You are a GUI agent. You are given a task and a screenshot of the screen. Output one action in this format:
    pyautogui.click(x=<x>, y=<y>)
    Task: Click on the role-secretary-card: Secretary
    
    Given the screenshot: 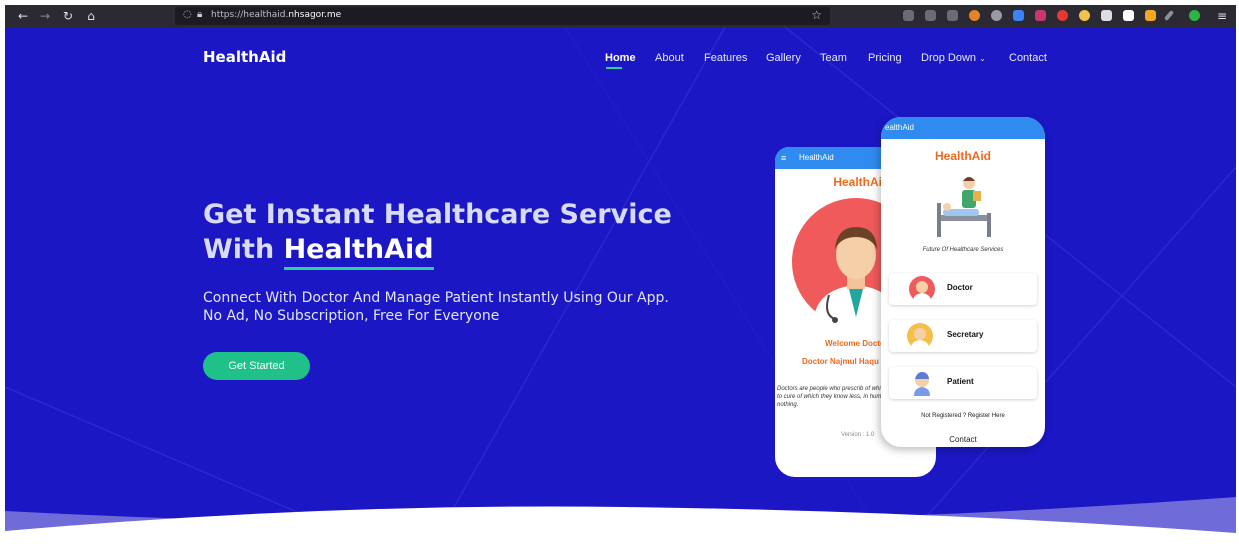 What is the action you would take?
    pyautogui.click(x=963, y=336)
    